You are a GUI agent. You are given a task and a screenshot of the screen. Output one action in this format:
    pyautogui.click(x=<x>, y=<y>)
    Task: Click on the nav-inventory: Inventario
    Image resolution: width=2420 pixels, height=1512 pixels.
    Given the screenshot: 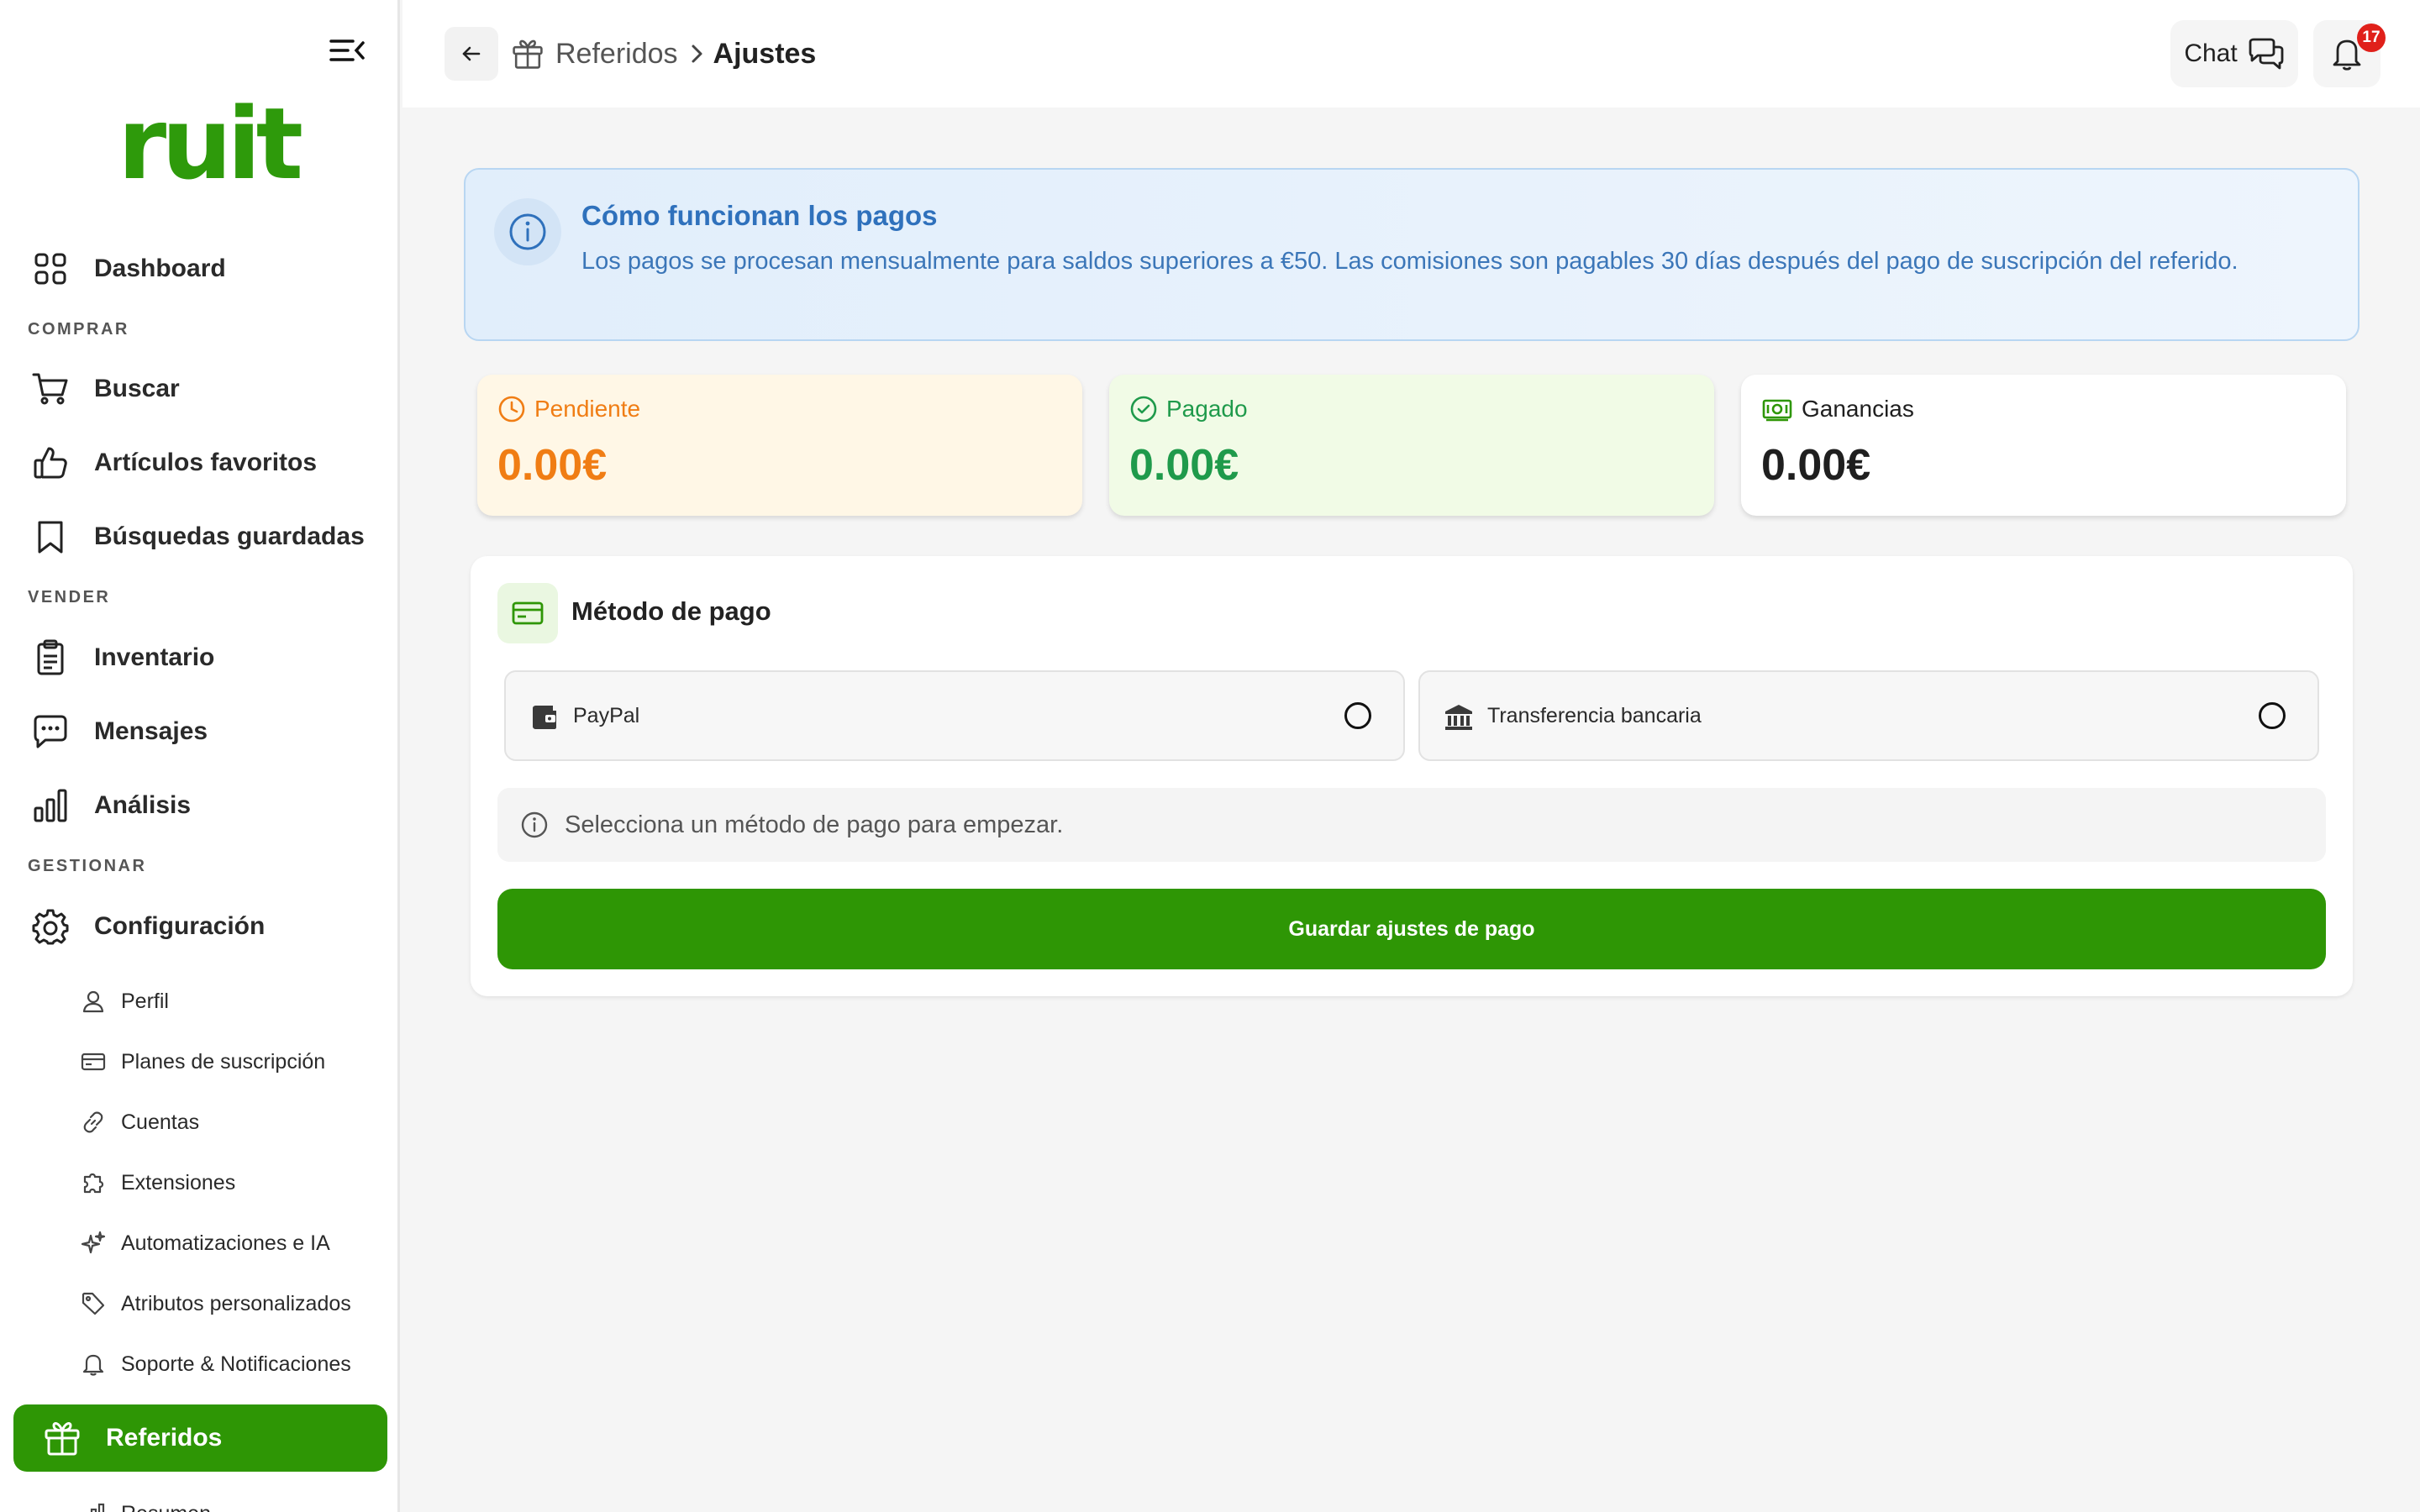 What is the action you would take?
    pyautogui.click(x=205, y=657)
    